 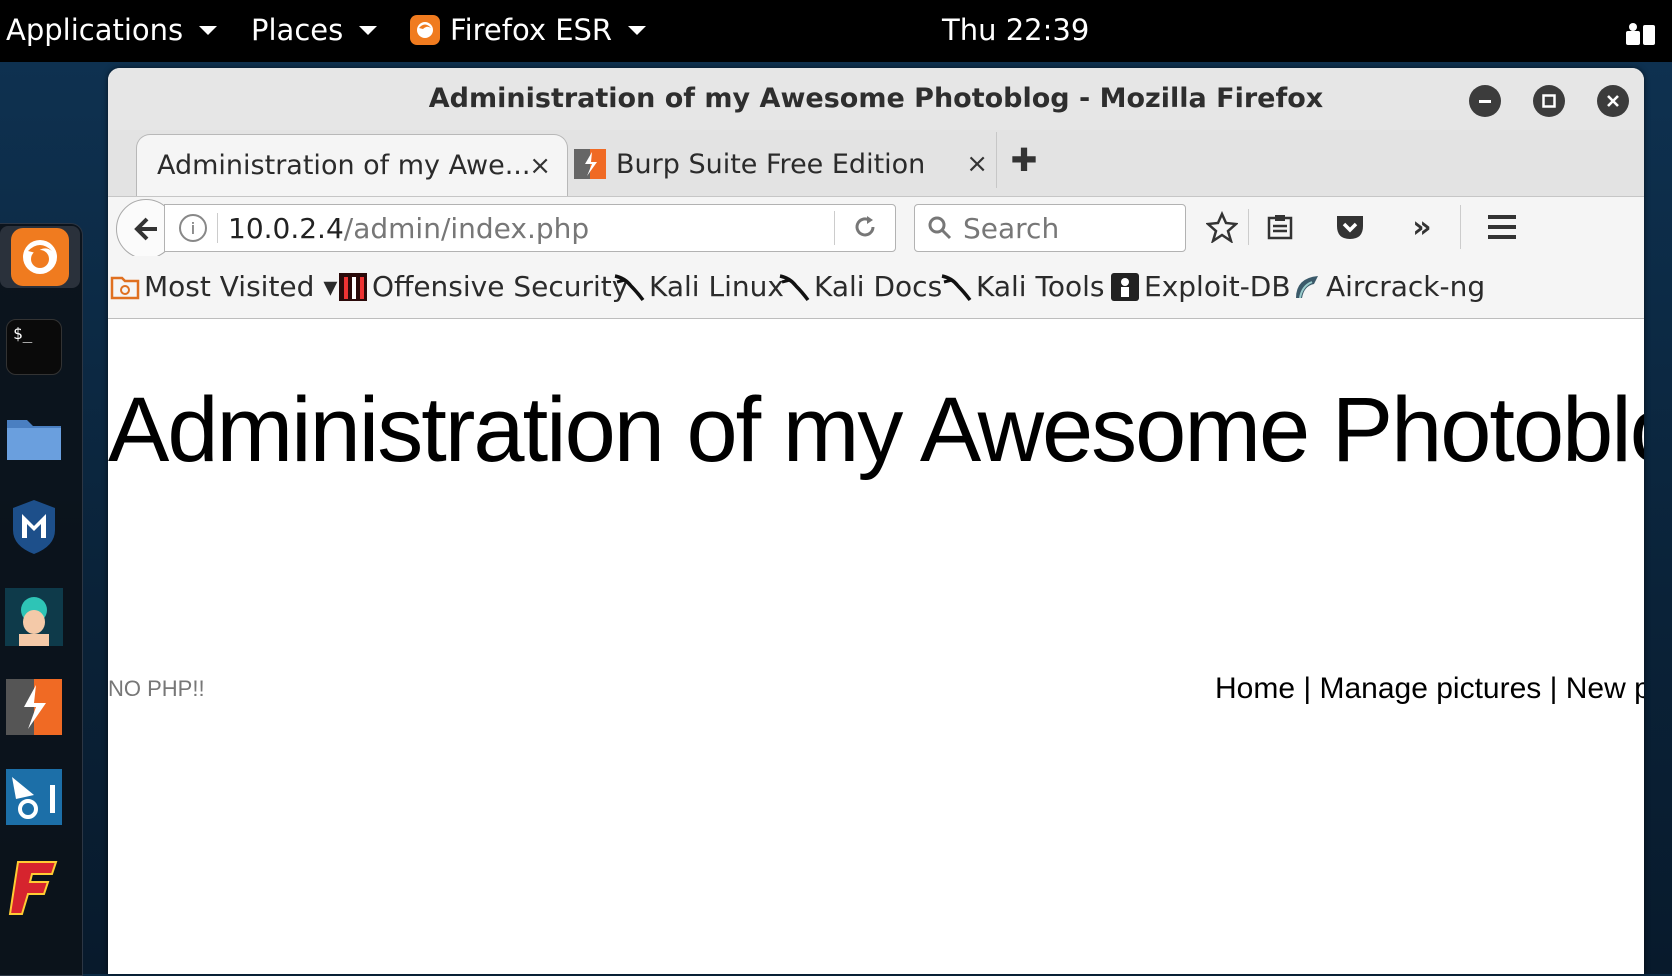 I want to click on tab-burp: Burp Suite Free Edition ×, so click(x=784, y=164).